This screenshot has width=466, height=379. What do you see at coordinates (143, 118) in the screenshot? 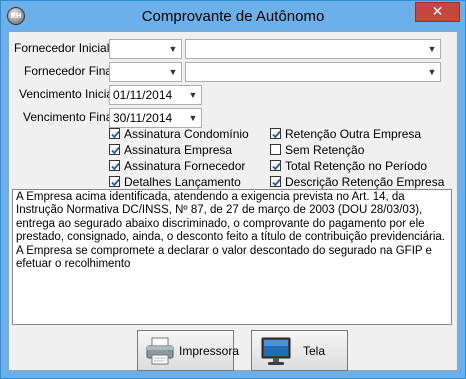
I see `vencimento-final-value: 30/11/2014` at bounding box center [143, 118].